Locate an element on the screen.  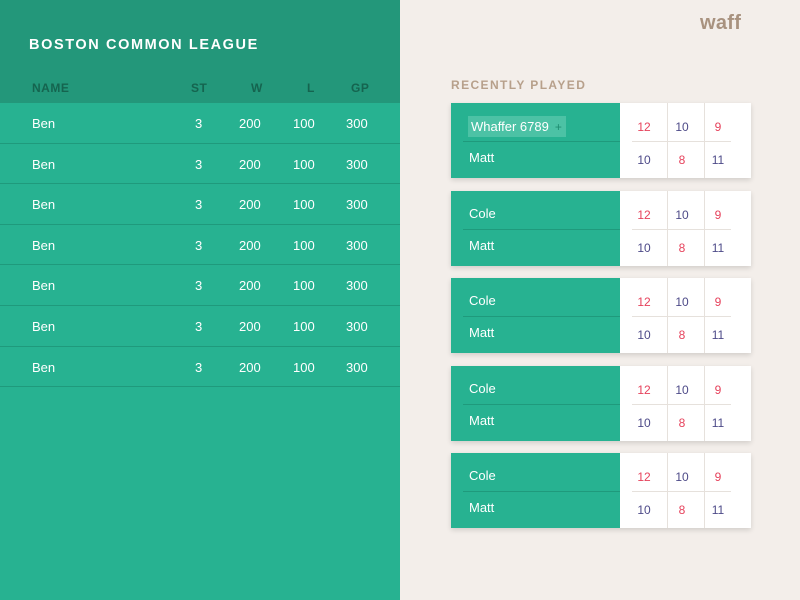
waff-logo: waff is located at coordinates (720, 23).